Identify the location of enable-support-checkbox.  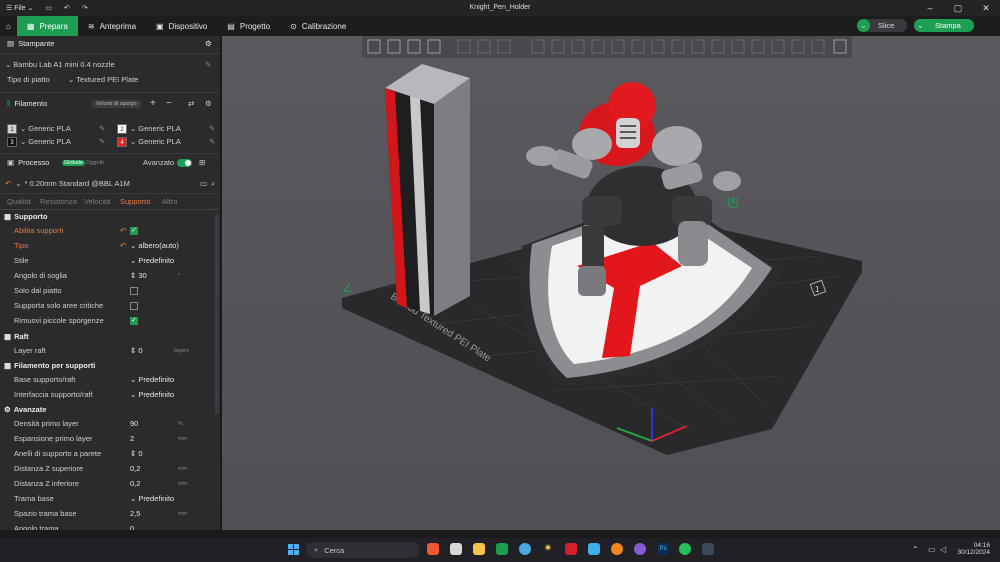
(134, 230).